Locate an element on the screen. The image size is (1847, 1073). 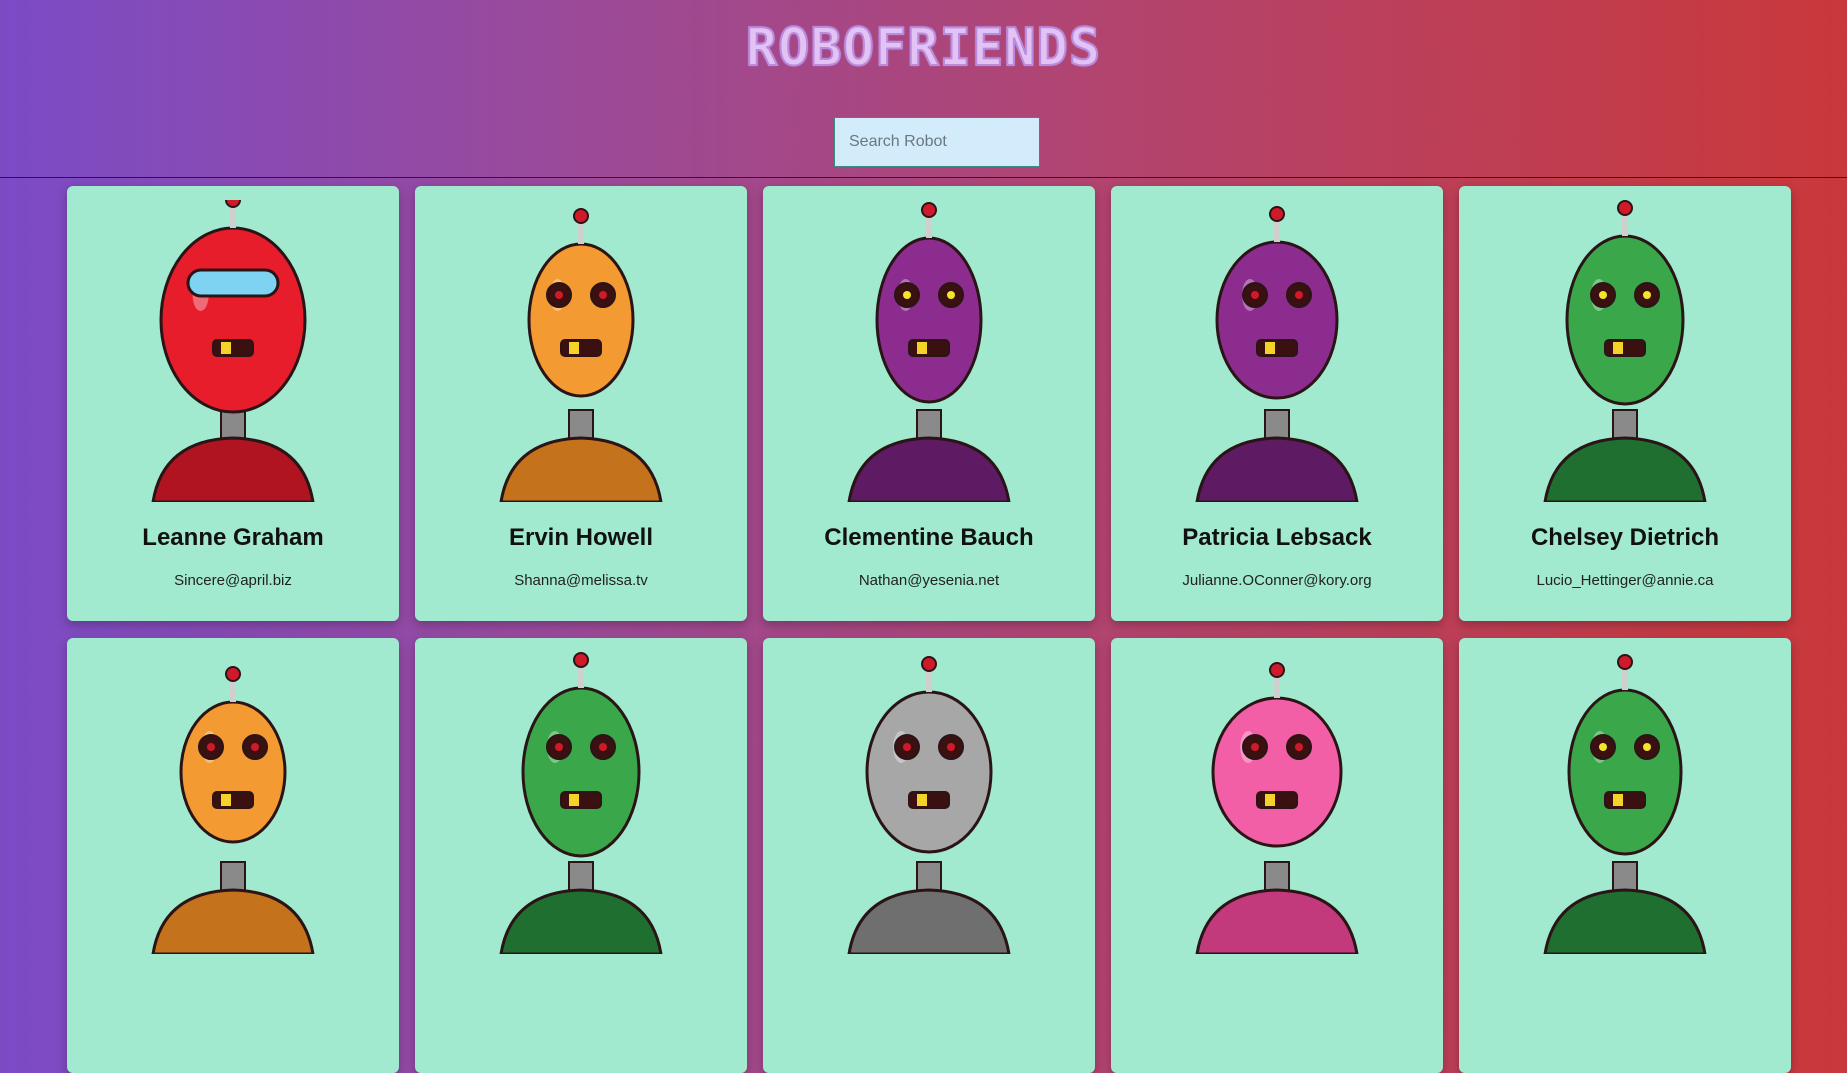
robot-email: Julianne.OConner@kory.org is located at coordinates (1277, 580).